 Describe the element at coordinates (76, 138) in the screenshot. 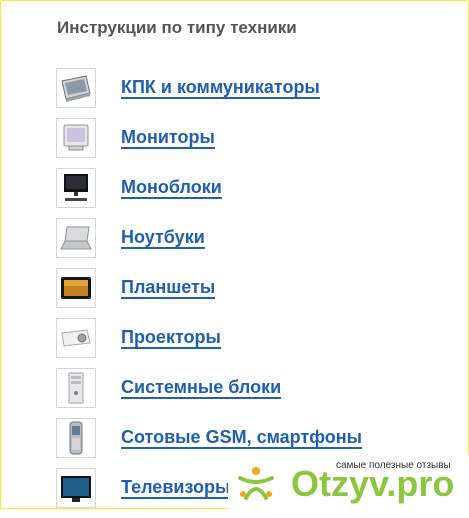

I see `monitor-icon` at that location.